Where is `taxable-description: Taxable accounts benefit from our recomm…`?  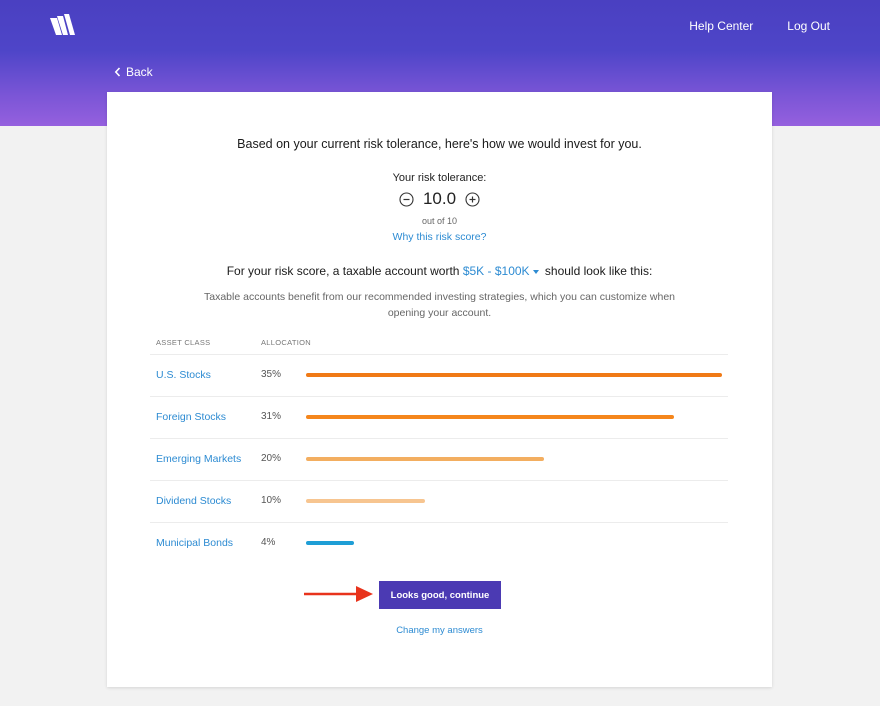
taxable-description: Taxable accounts benefit from our recomm… is located at coordinates (439, 305).